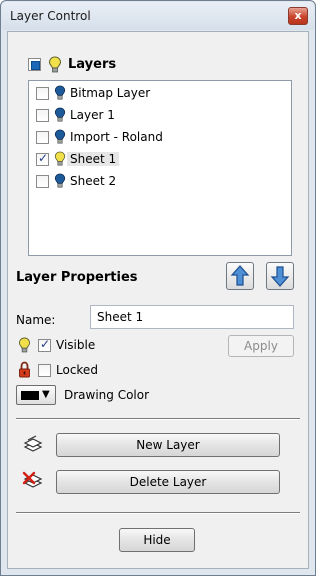 The width and height of the screenshot is (320, 576). I want to click on layer-name: Bitmap Layer, so click(110, 93).